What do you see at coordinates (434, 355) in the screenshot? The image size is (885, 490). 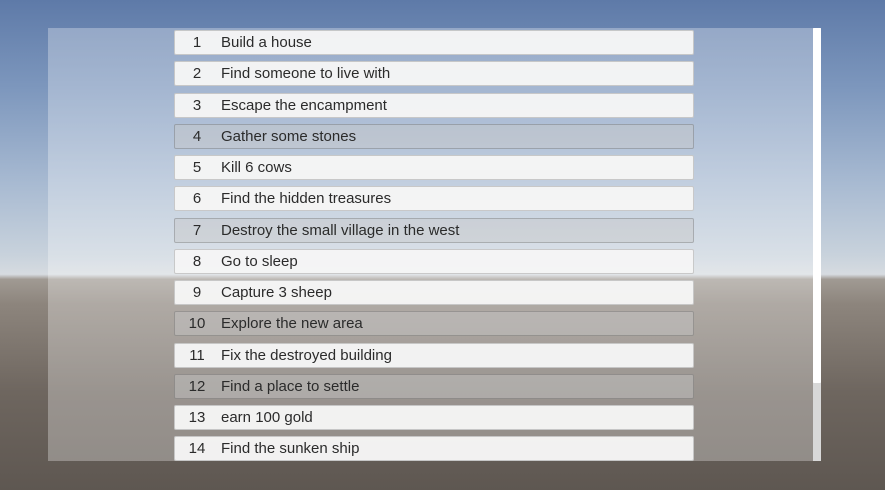 I see `quest-row: 11 Fix the destroyed building` at bounding box center [434, 355].